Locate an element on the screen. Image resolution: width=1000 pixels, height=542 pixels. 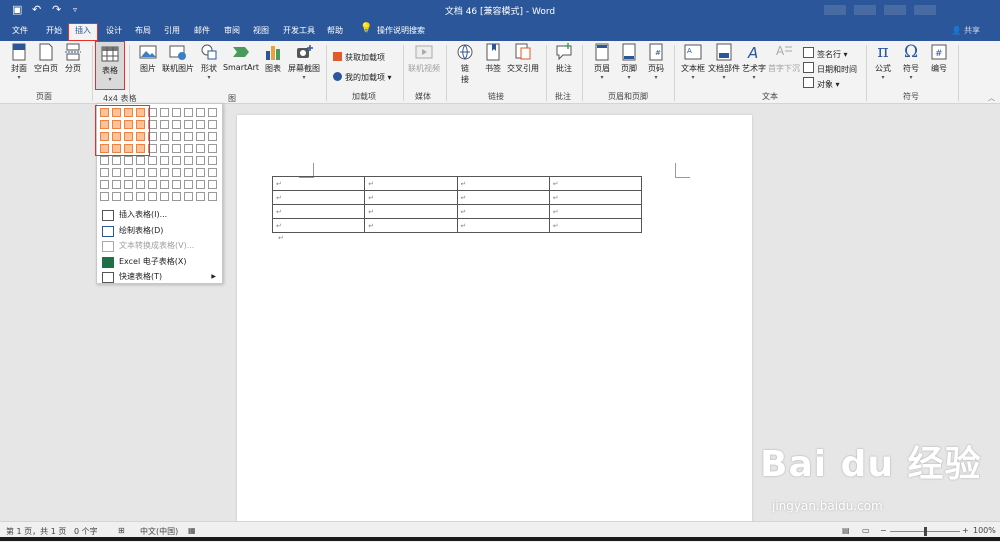
my-addins-button: 我的加载项 ▾ is located at coordinates (362, 77).